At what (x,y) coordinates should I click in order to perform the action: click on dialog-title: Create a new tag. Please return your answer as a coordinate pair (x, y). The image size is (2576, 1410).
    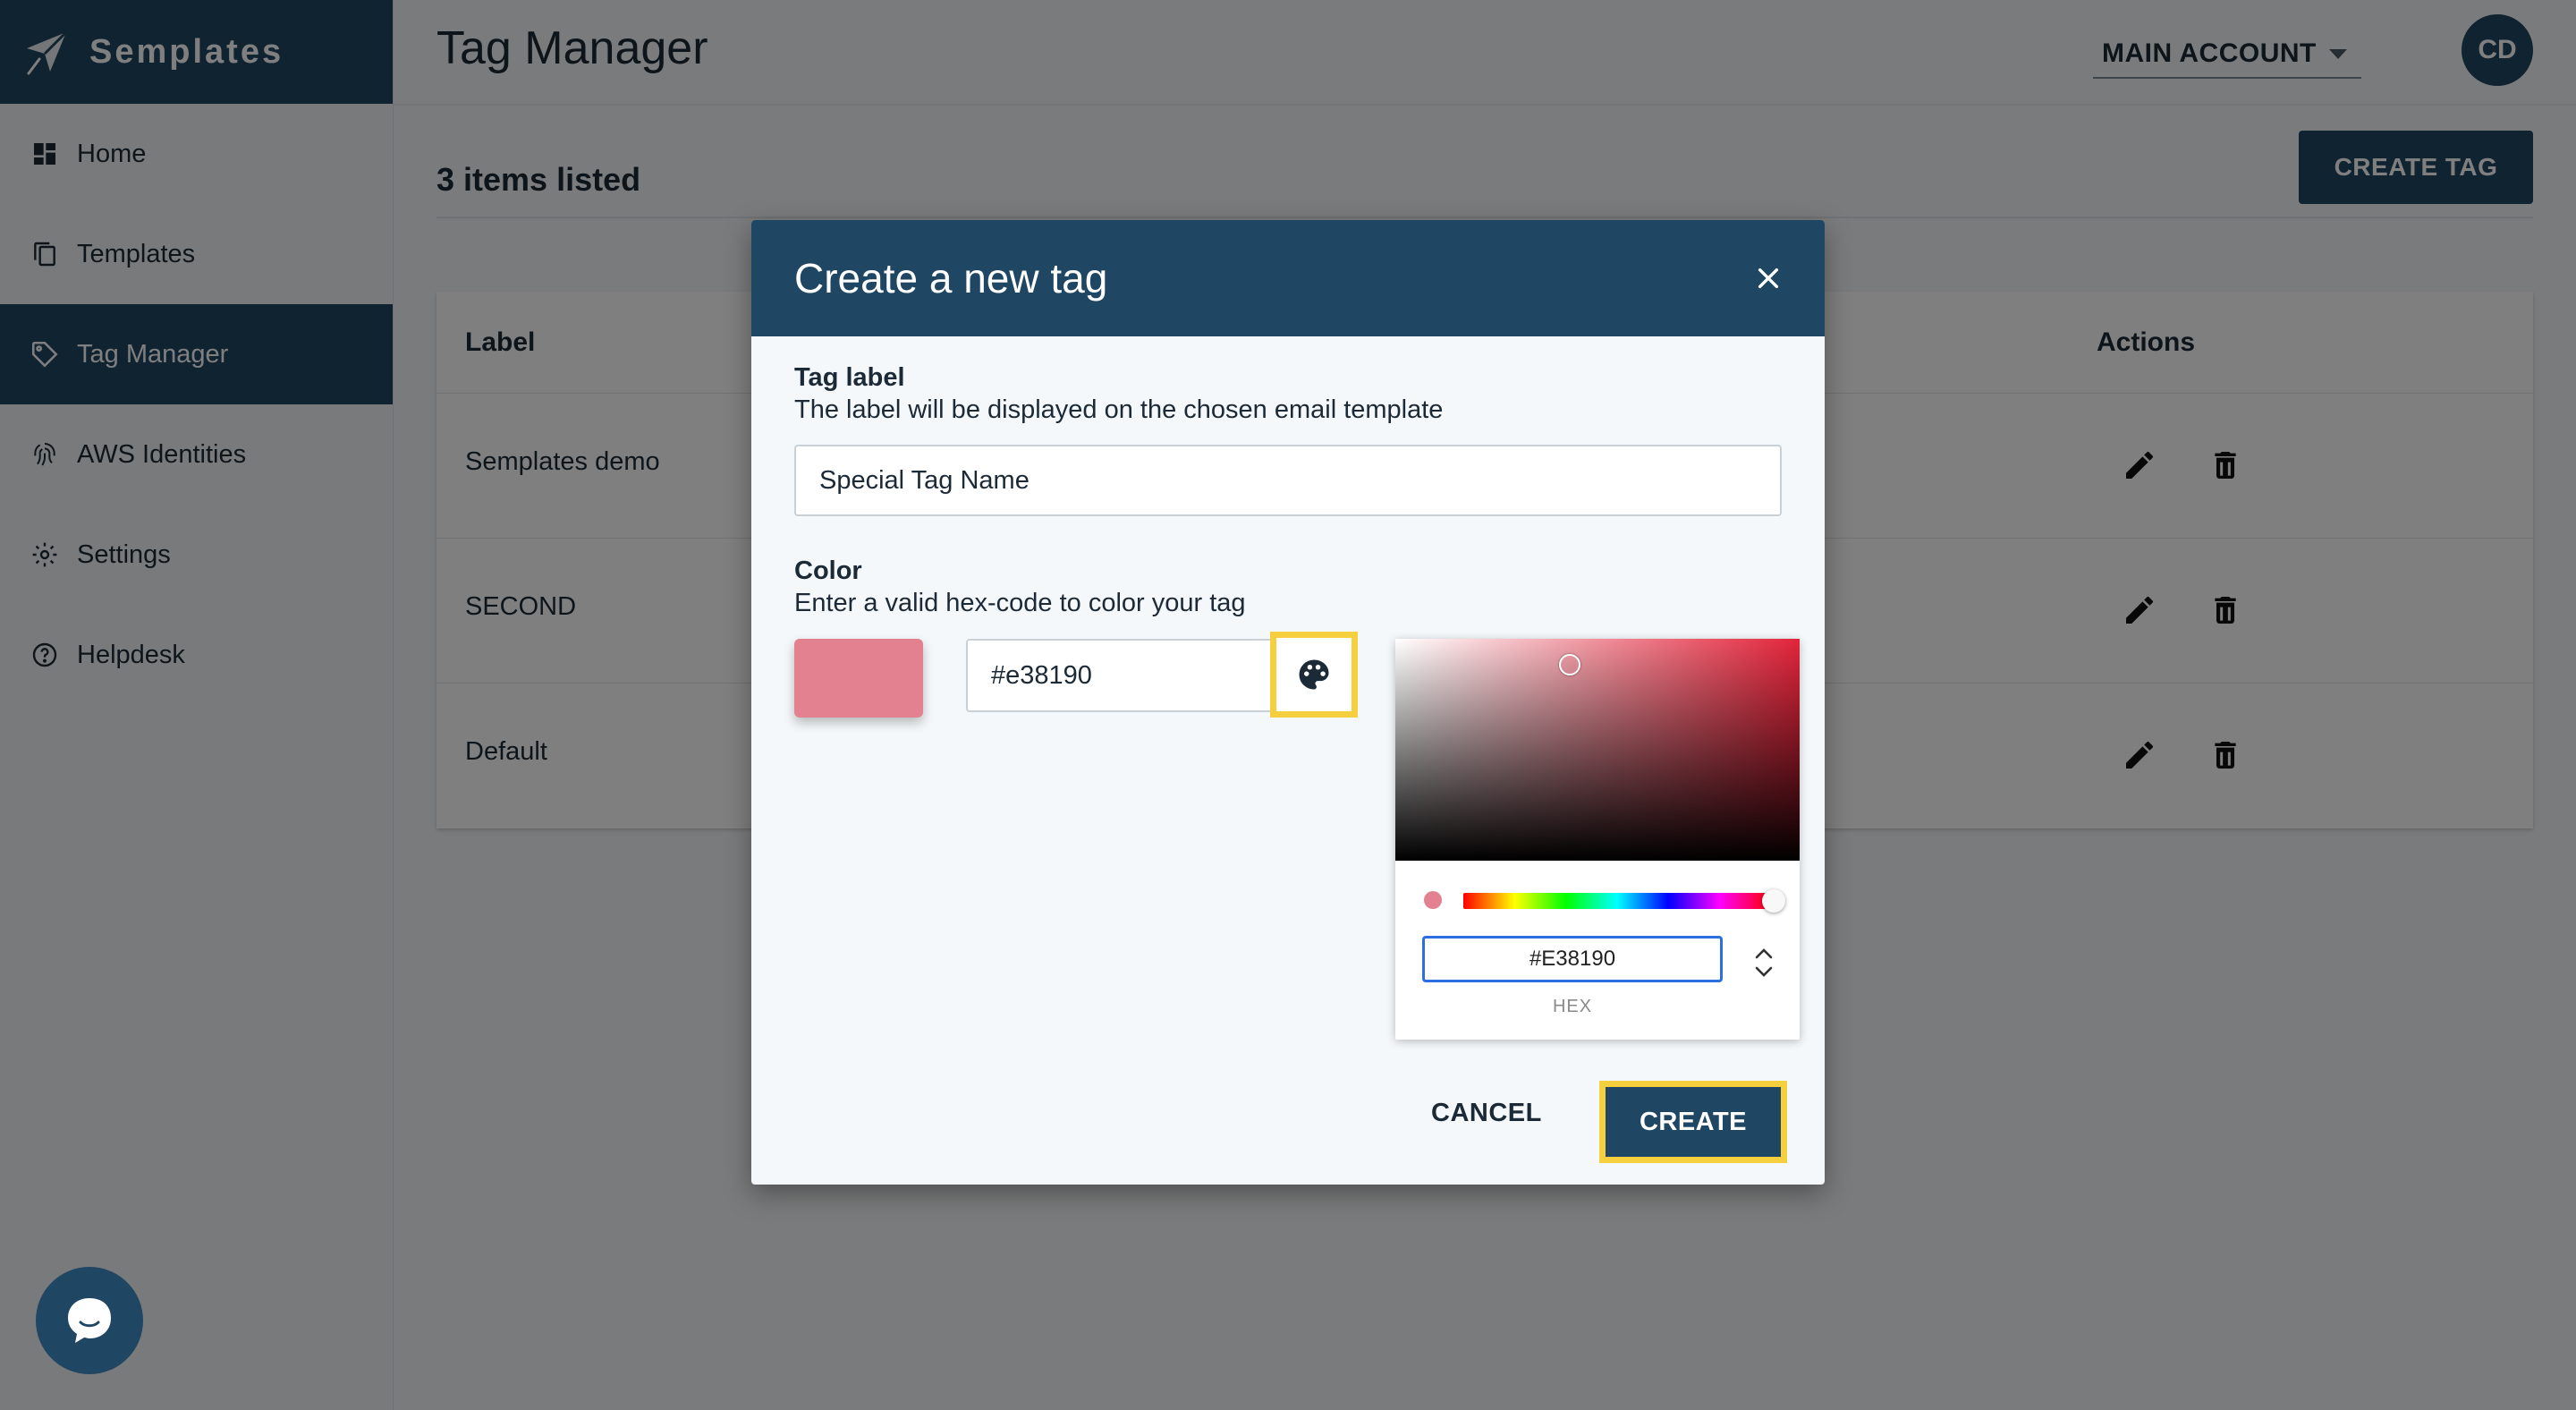
    Looking at the image, I should click on (951, 279).